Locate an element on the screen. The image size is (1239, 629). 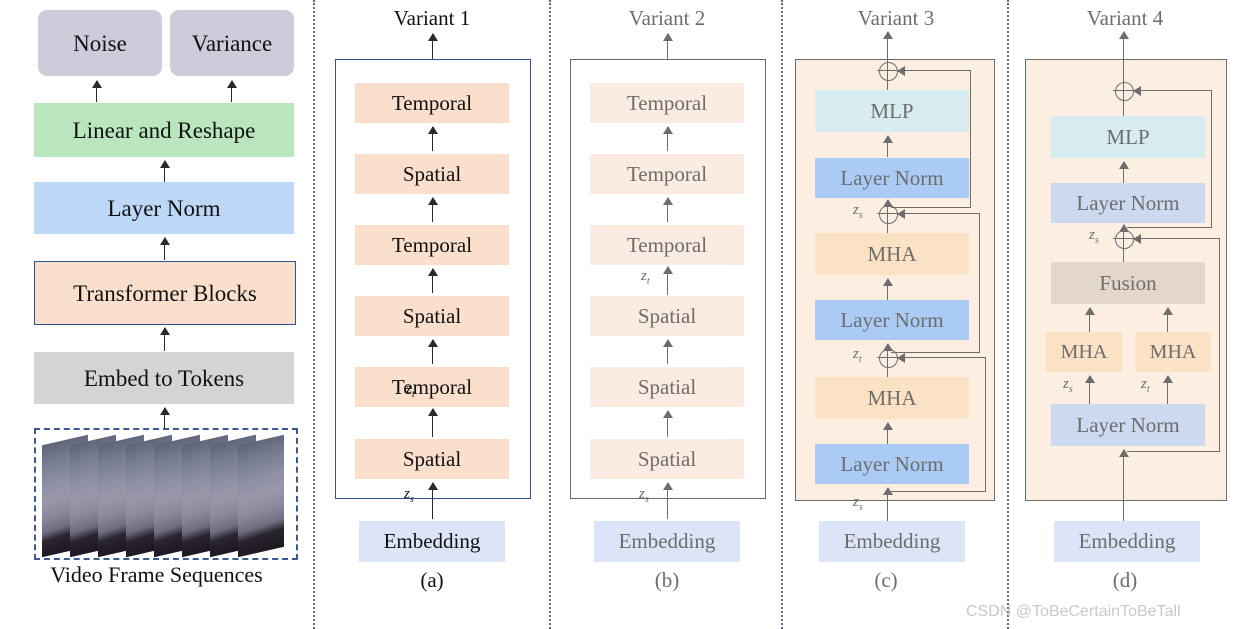
variant-1-card is located at coordinates (433, 279).